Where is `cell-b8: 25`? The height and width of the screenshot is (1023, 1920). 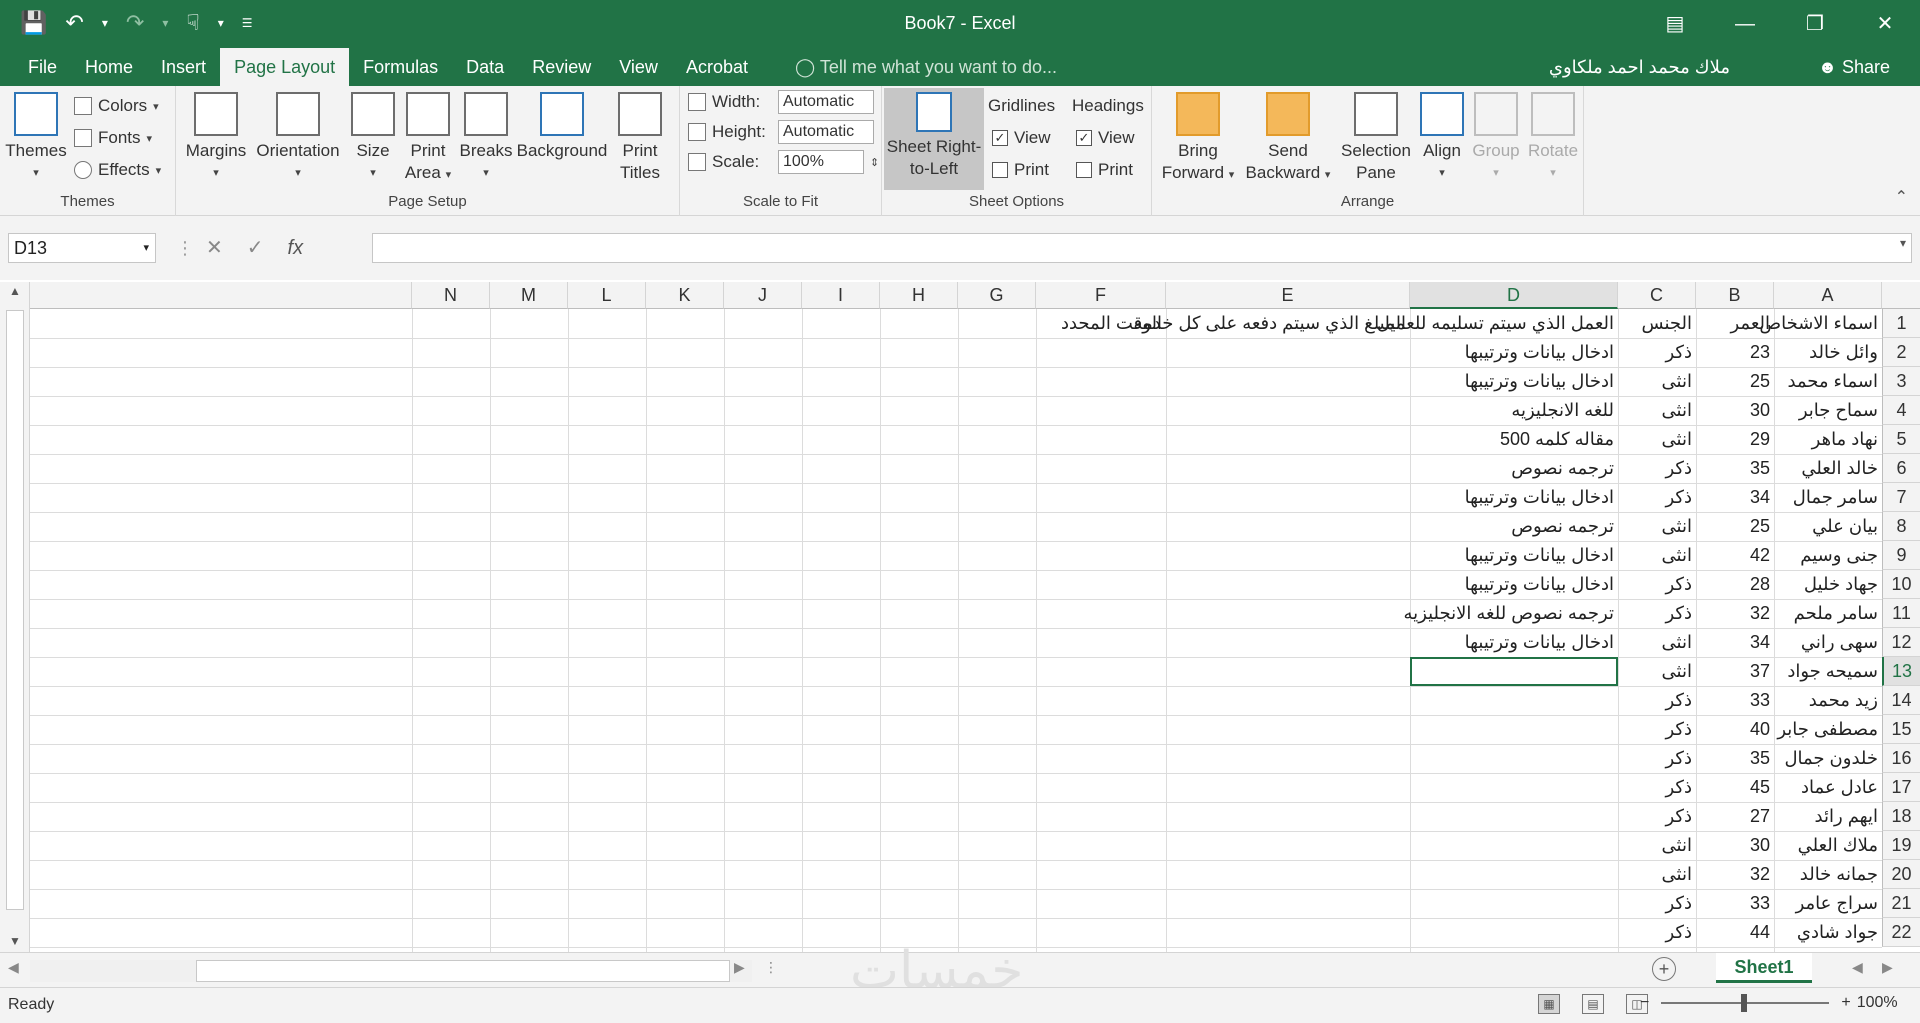
cell-b8: 25 is located at coordinates (1735, 526).